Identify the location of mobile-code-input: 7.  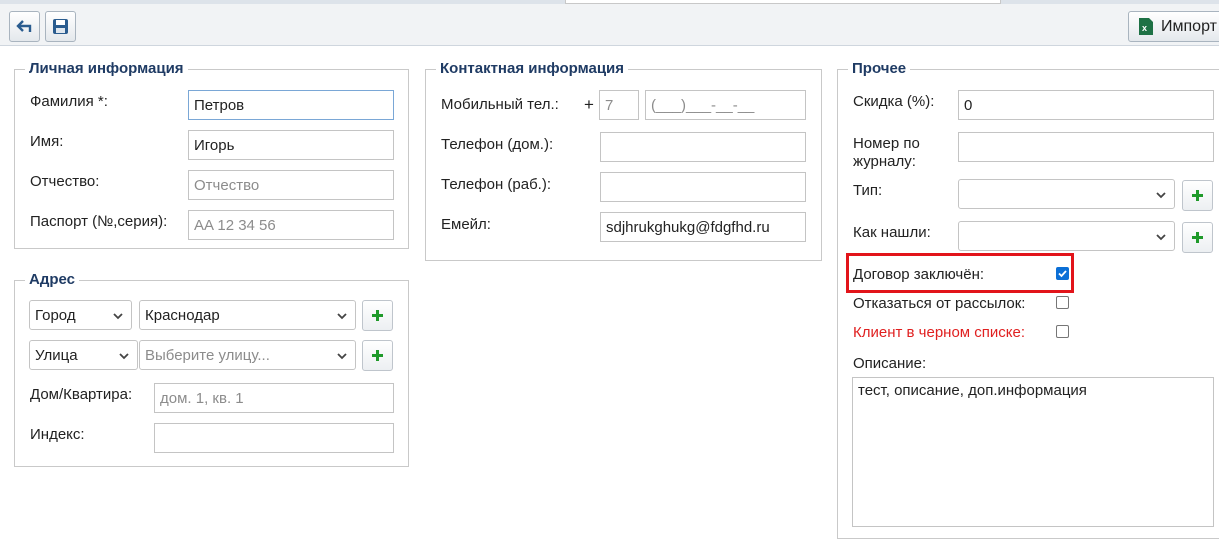
(619, 105).